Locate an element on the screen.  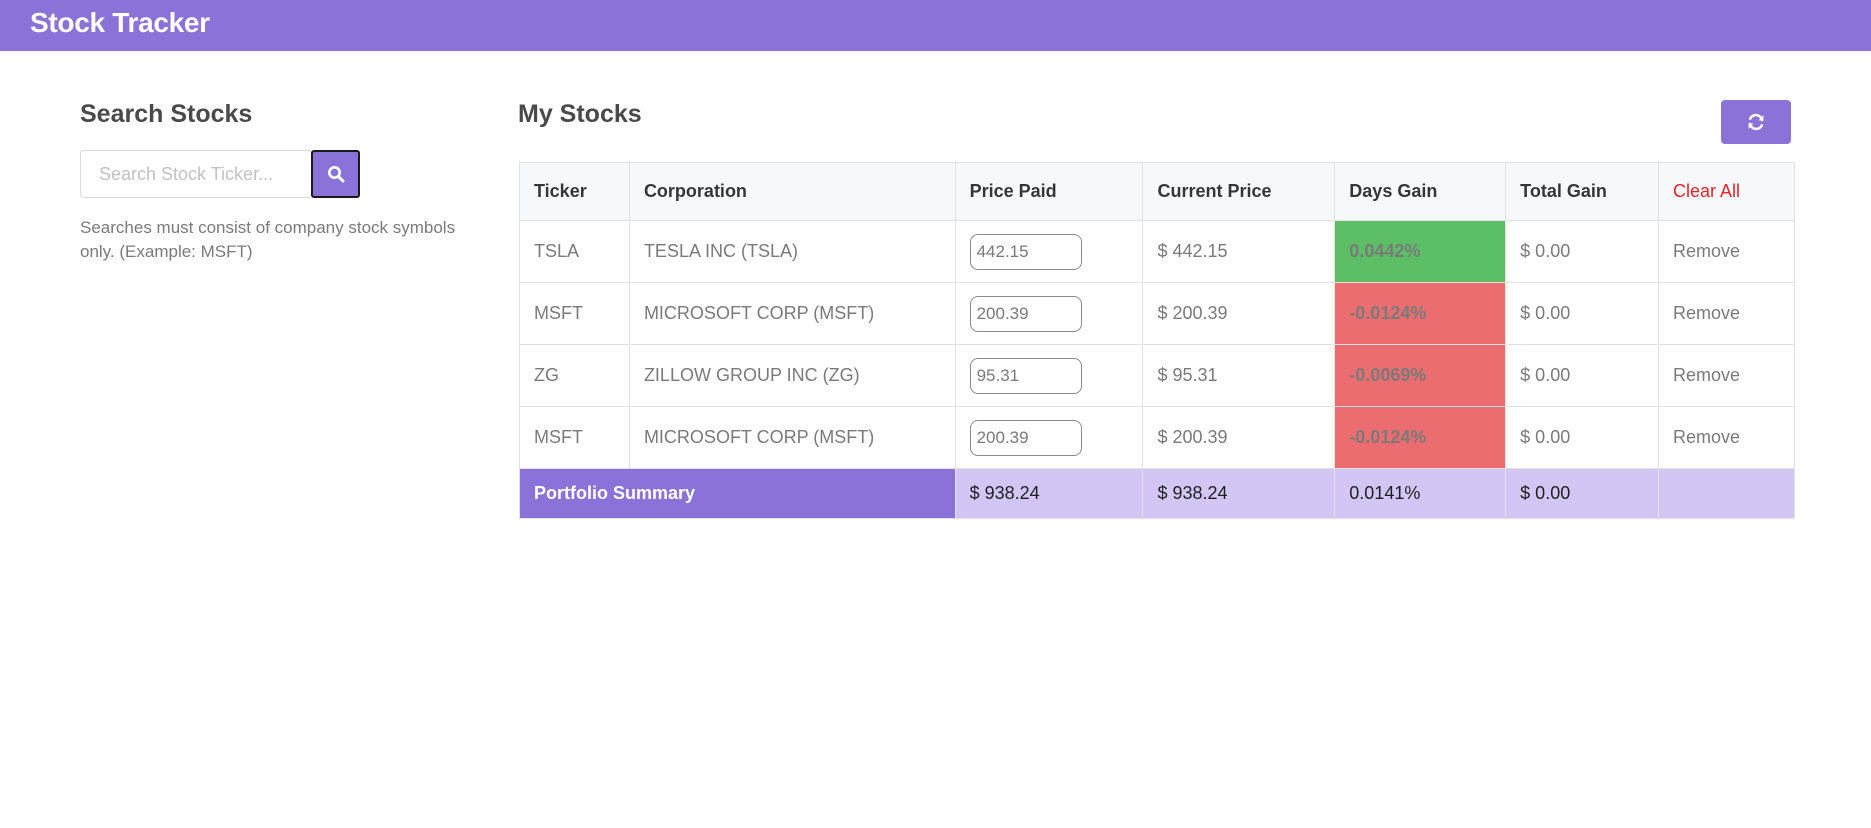
search-title: Search Stocks is located at coordinates (166, 114).